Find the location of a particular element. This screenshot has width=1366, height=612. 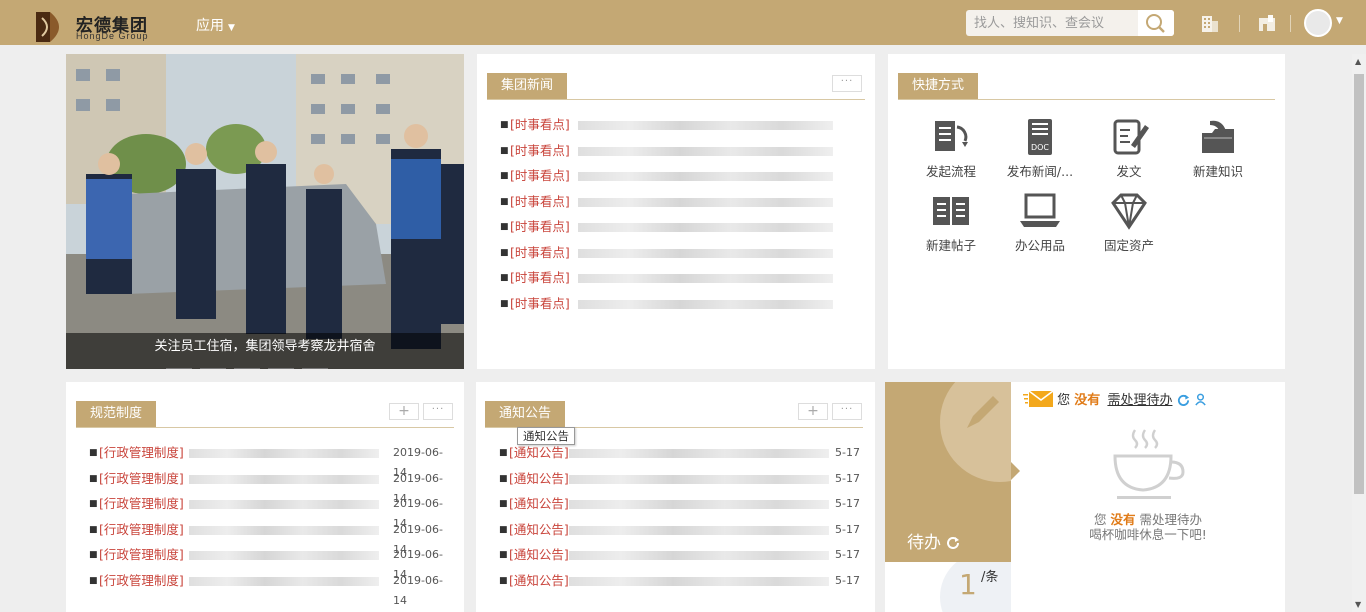

scrollbar-thumb is located at coordinates (1359, 284).